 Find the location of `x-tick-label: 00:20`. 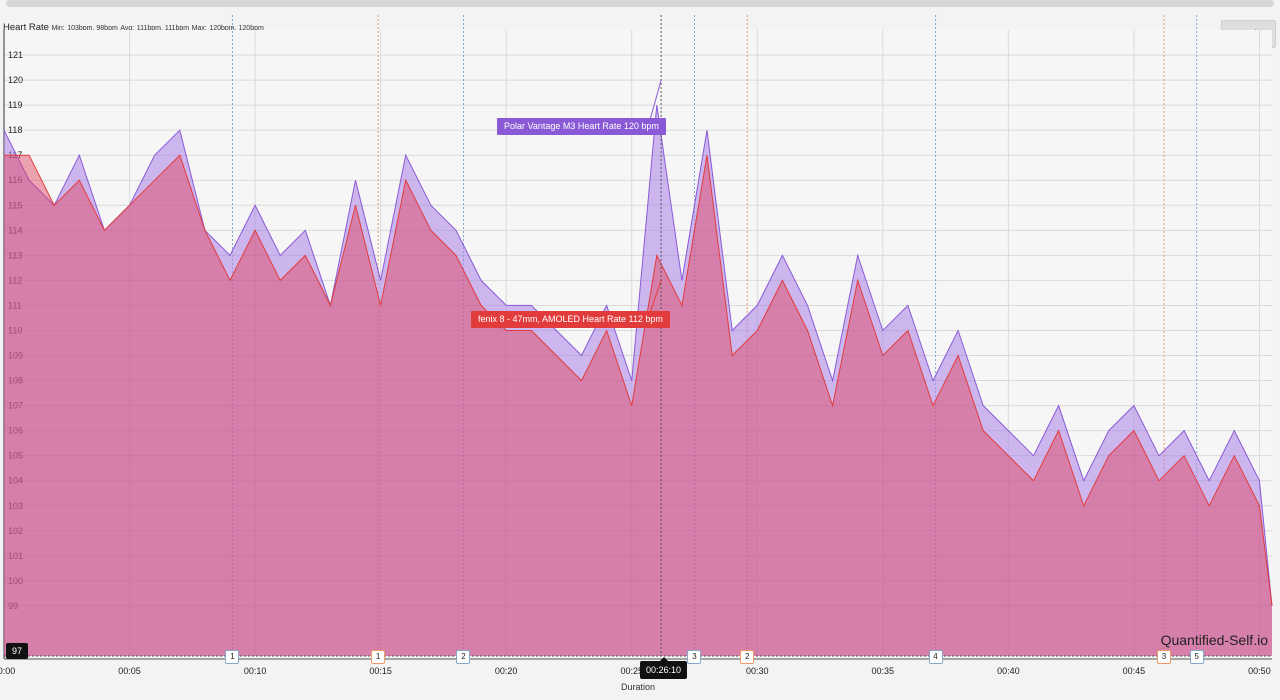

x-tick-label: 00:20 is located at coordinates (506, 671).